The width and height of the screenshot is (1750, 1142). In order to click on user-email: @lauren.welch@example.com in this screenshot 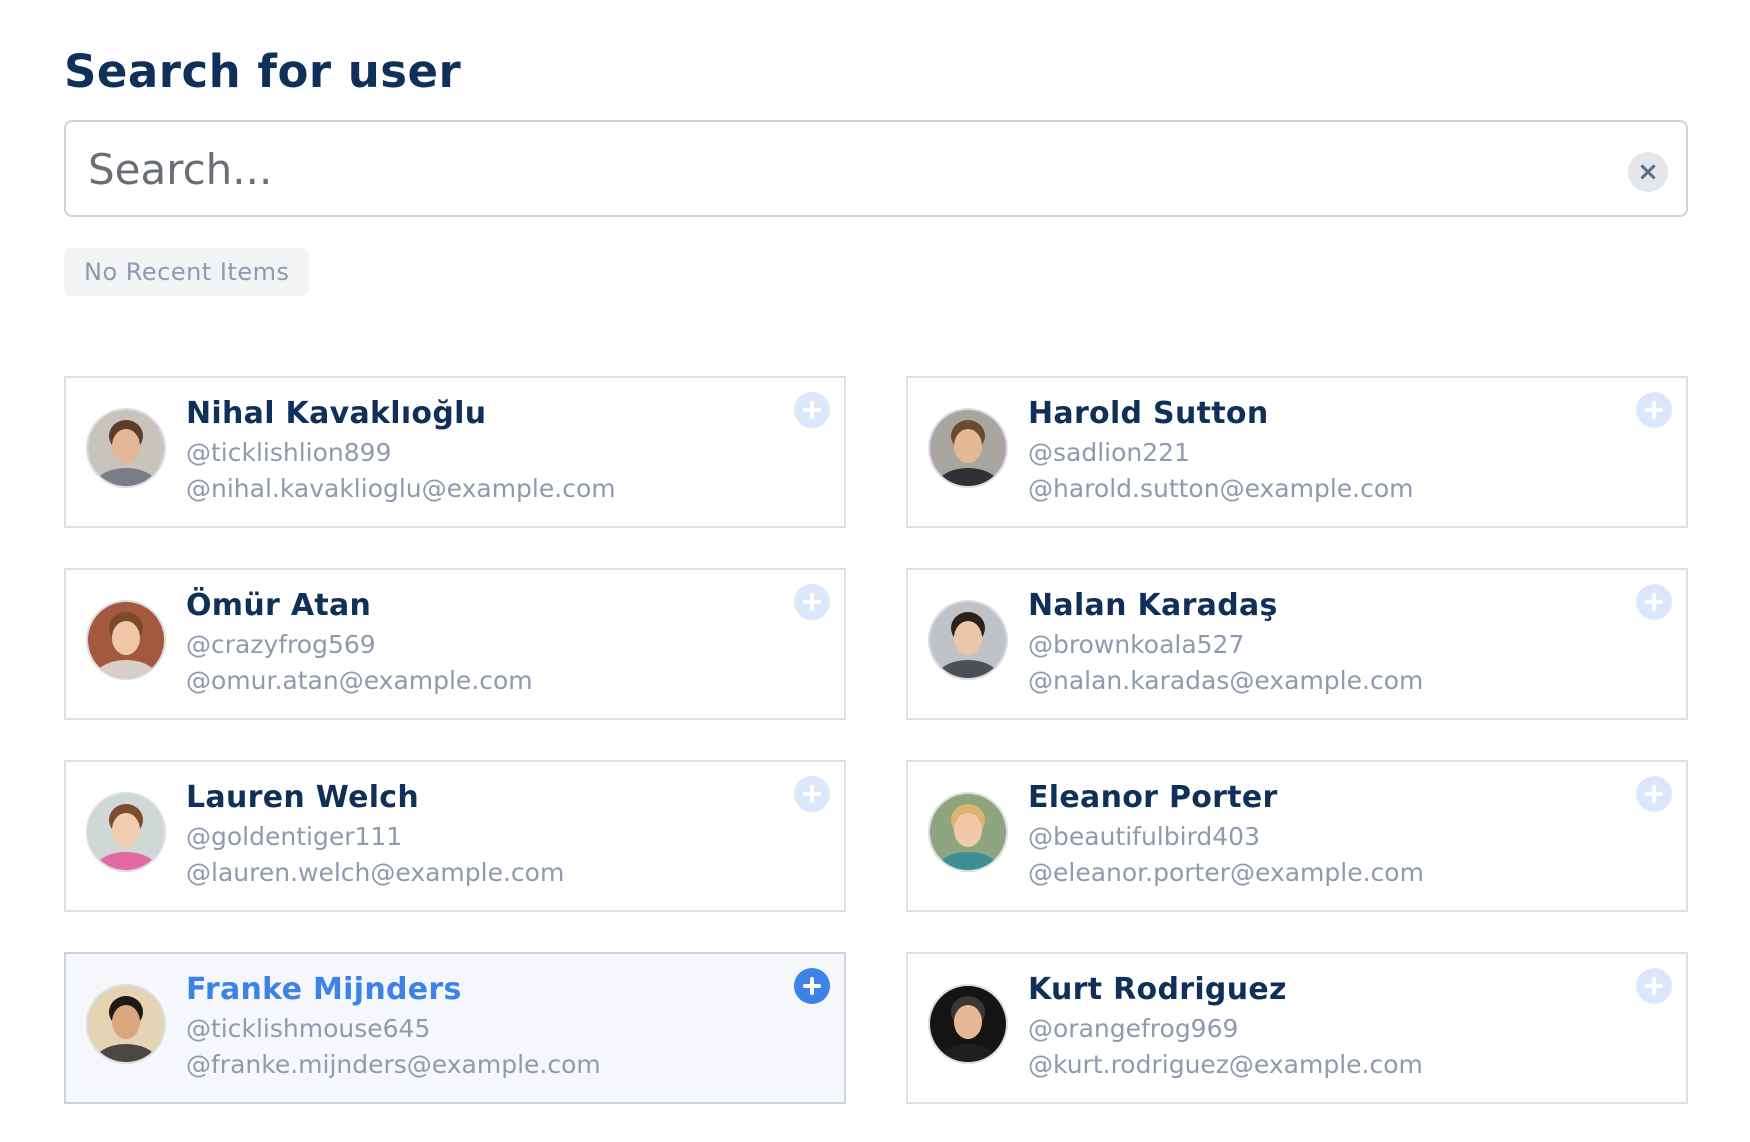, I will do `click(375, 872)`.